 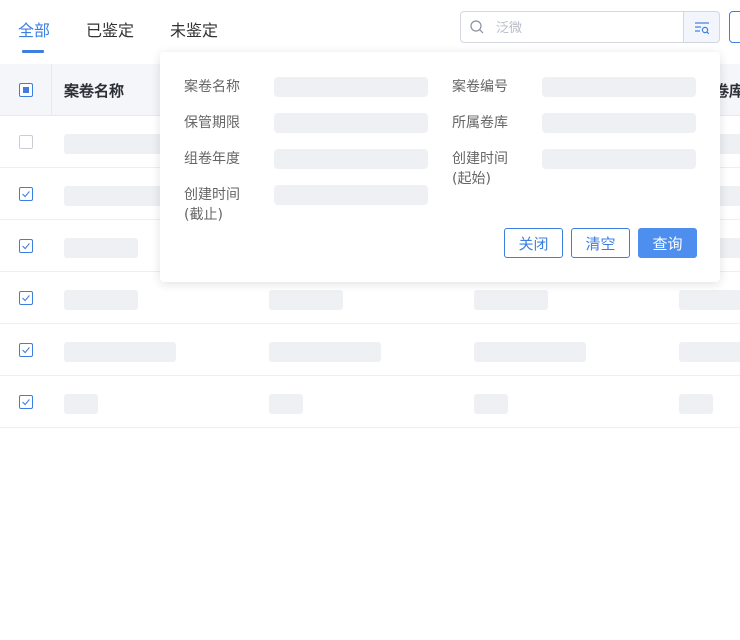 What do you see at coordinates (600, 243) in the screenshot?
I see `clear-button: 清空` at bounding box center [600, 243].